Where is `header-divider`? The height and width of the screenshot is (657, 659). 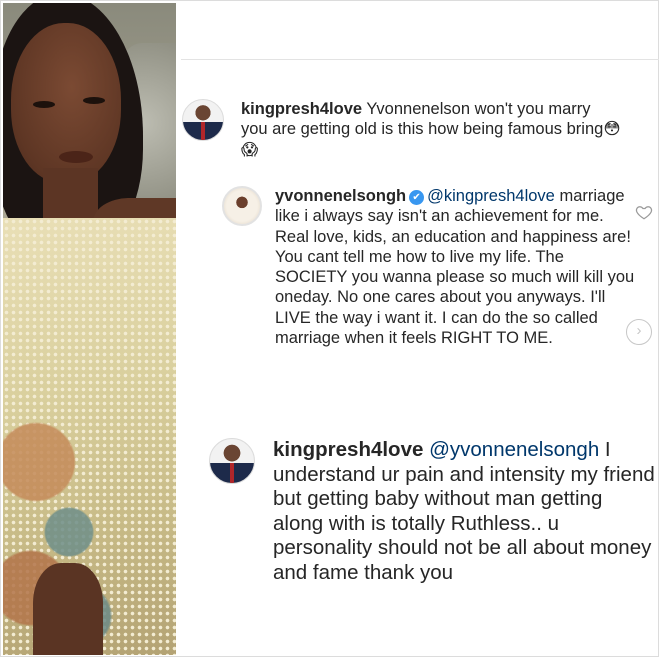
header-divider is located at coordinates (420, 59).